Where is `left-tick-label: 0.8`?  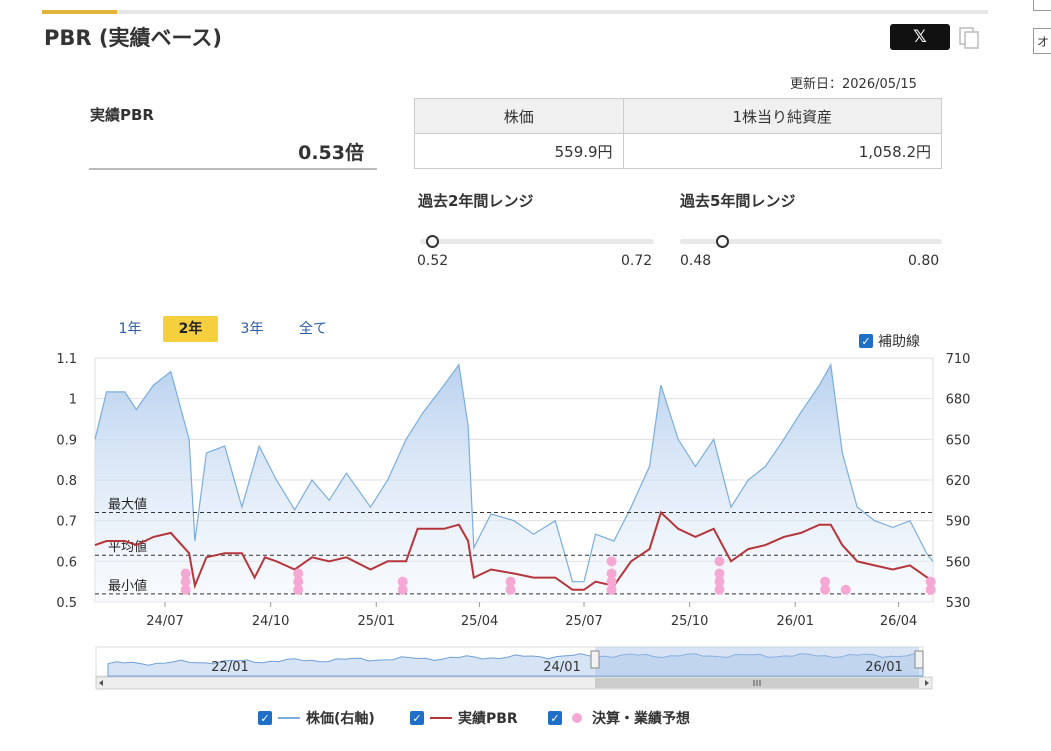
left-tick-label: 0.8 is located at coordinates (66, 481).